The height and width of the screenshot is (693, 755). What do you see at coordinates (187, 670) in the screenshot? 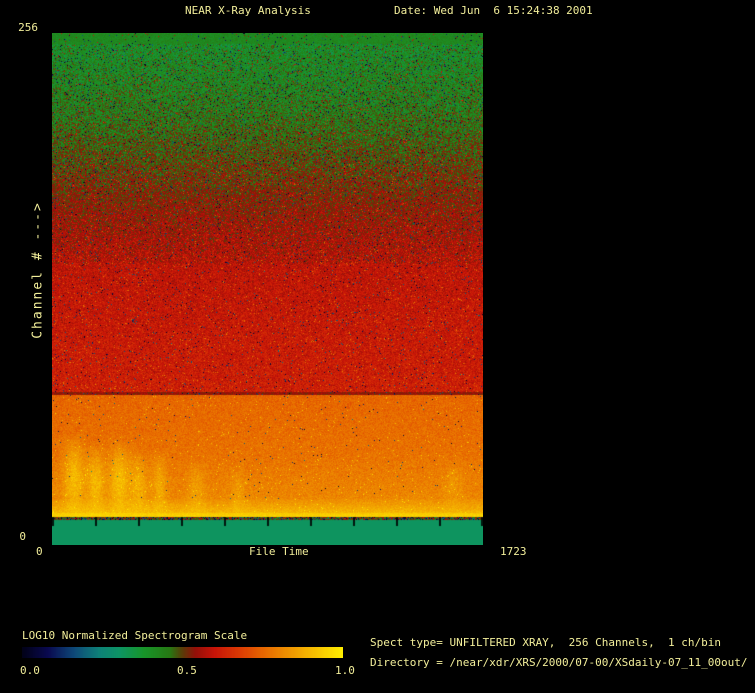
I see `colorbar-tick-mid: 0.5` at bounding box center [187, 670].